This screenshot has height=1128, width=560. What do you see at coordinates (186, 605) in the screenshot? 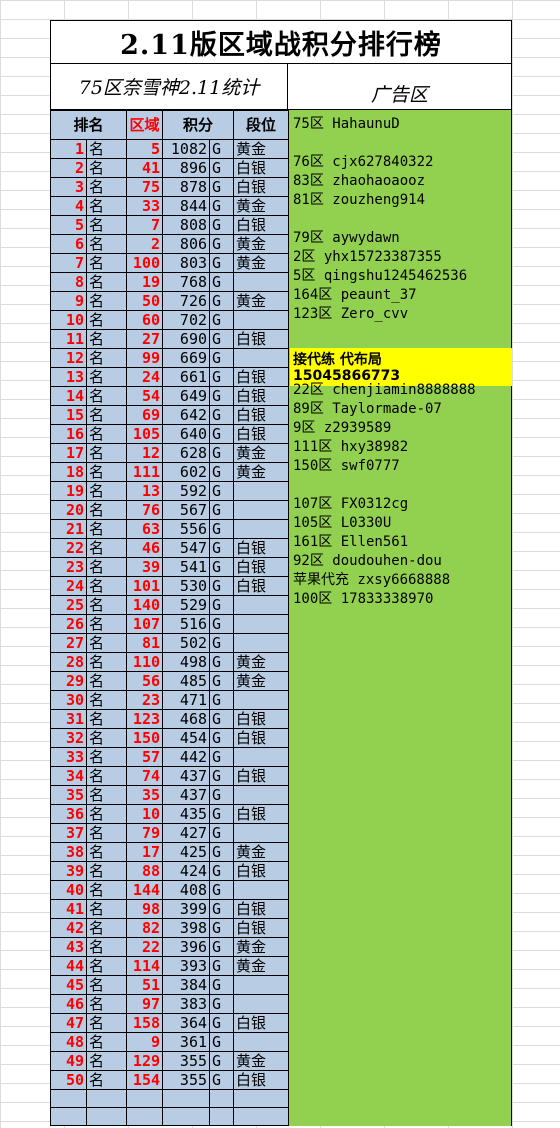
I see `score-cell: 529` at bounding box center [186, 605].